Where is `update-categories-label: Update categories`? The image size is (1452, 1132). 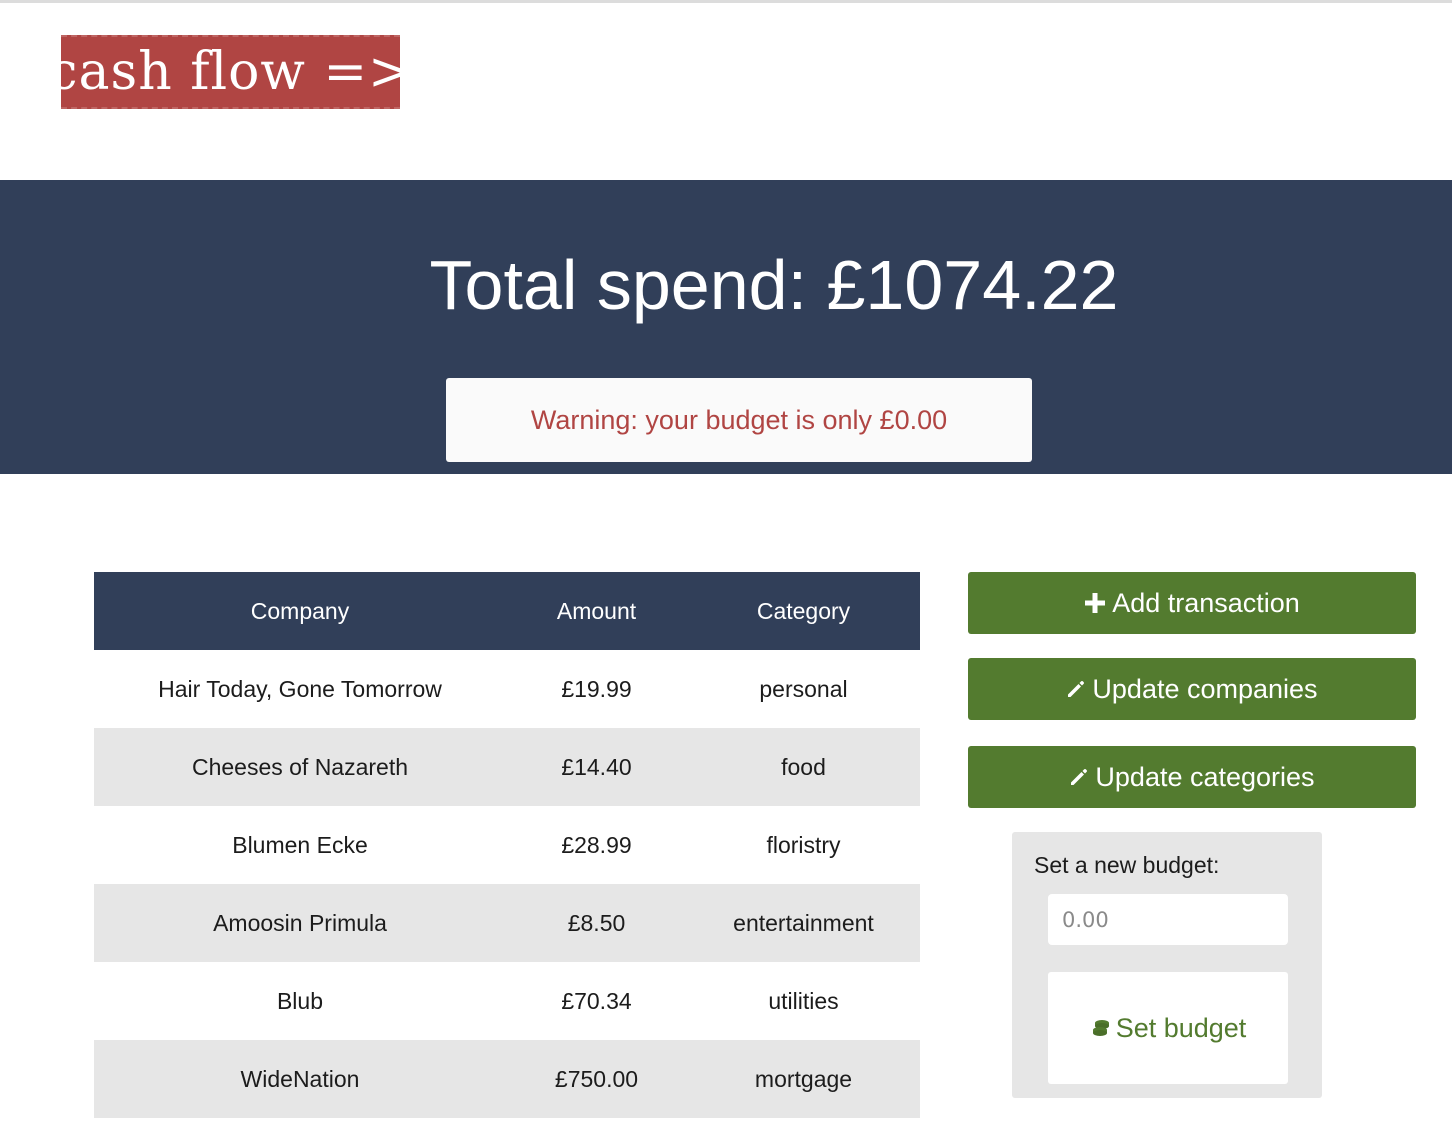
update-categories-label: Update categories is located at coordinates (1205, 776).